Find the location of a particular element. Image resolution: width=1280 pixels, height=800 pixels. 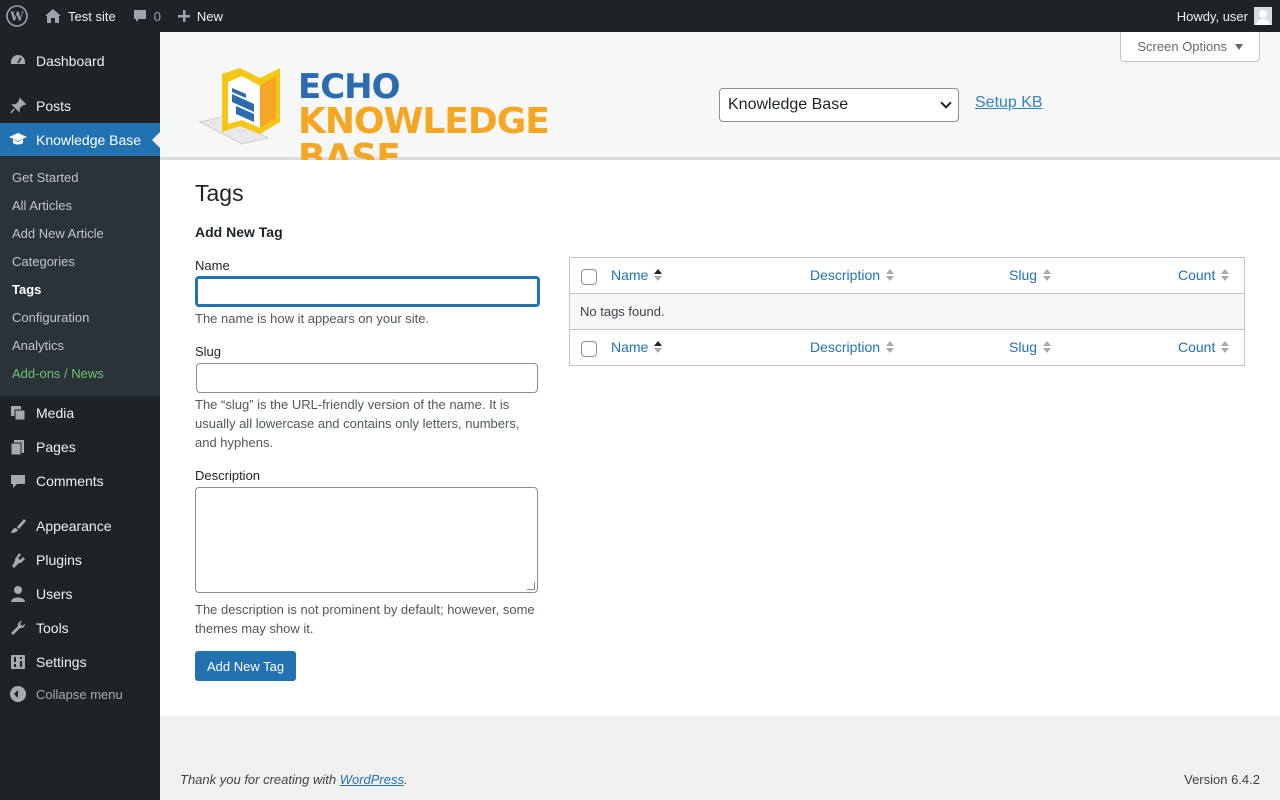

sidebar-item-comments: Comments is located at coordinates (80, 481).